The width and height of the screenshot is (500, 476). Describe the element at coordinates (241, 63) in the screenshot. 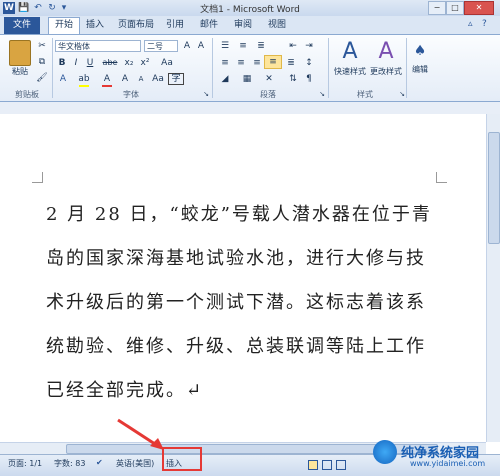

I see `align-center-icon: ≡` at that location.